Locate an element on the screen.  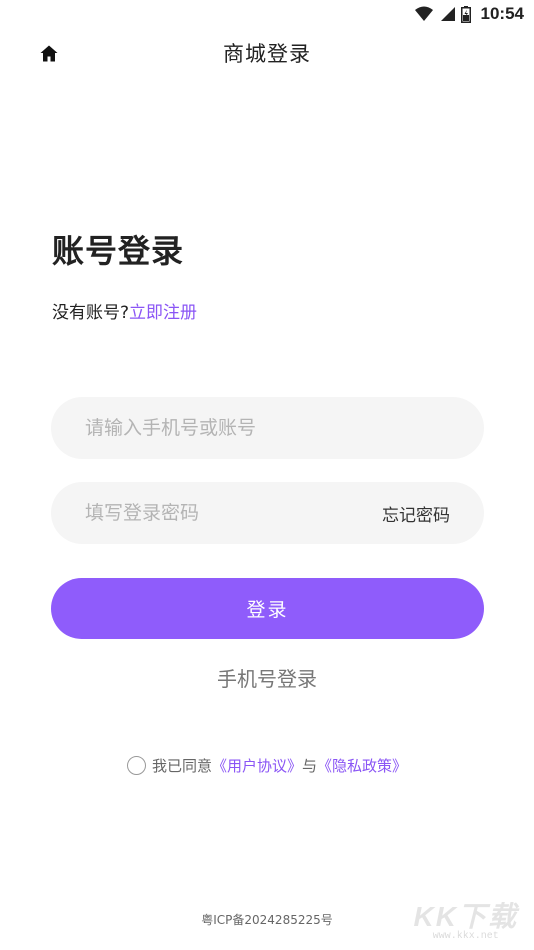
register-link: 立即注册 is located at coordinates (163, 313).